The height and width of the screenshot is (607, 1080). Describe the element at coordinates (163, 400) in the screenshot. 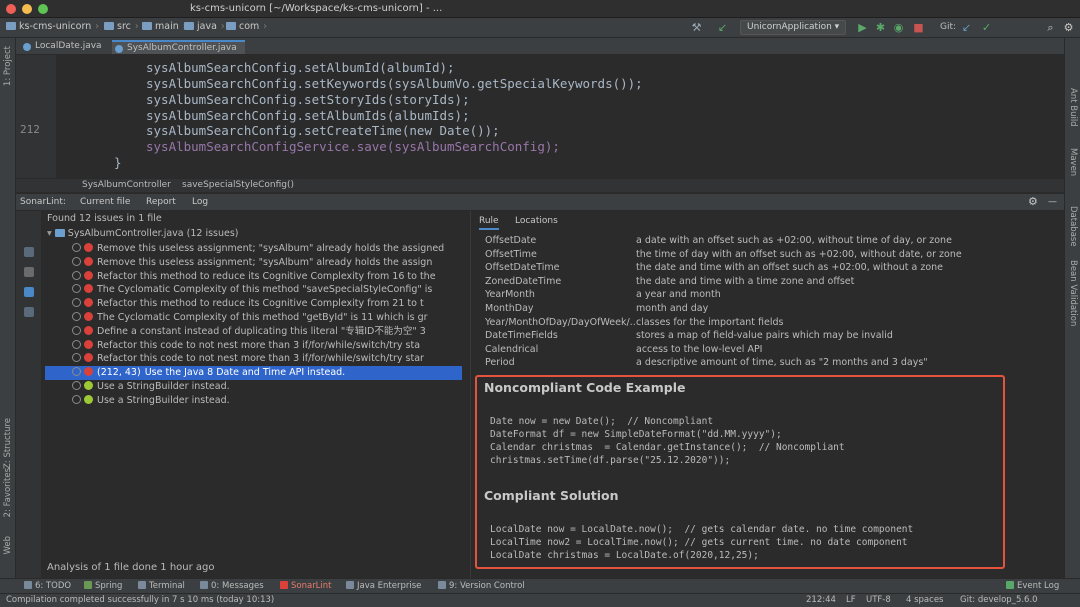

I see `issue-message: Use a StringBuilder instead.` at that location.